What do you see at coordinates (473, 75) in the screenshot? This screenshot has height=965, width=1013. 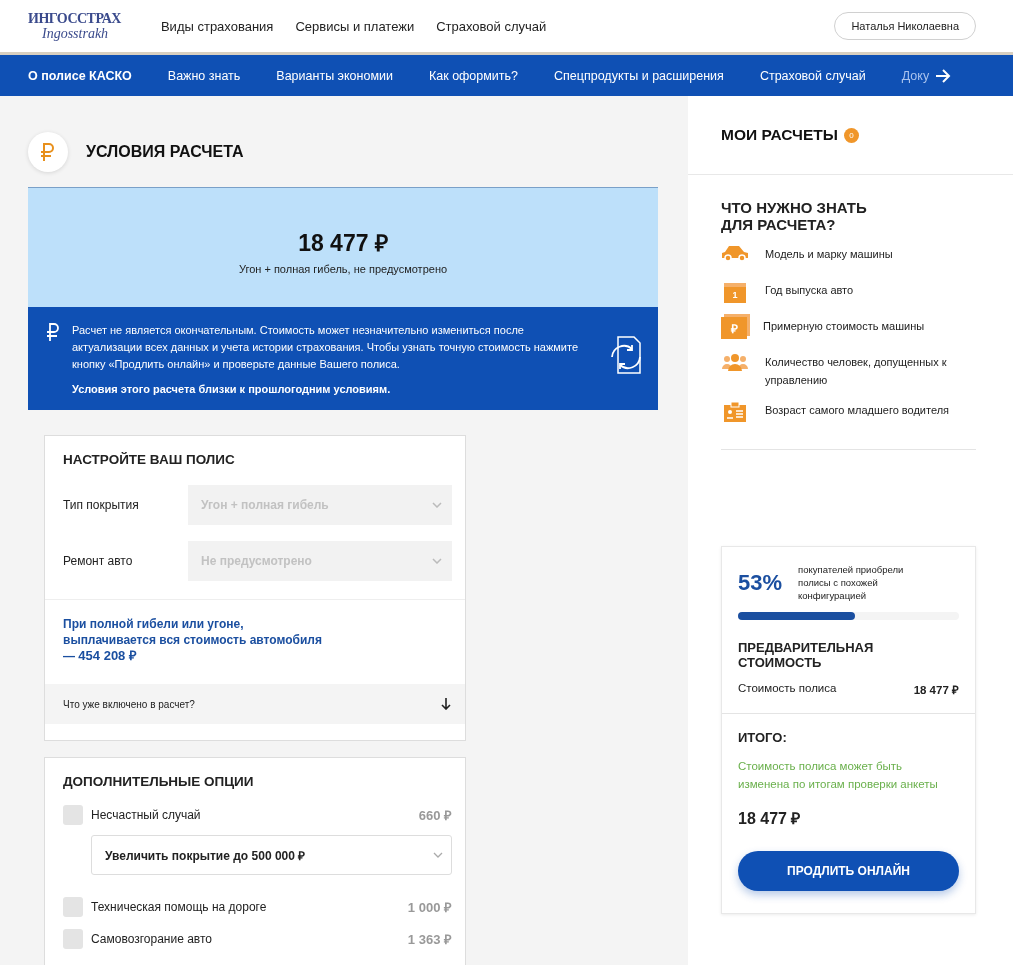 I see `section-tab: Как оформить?` at bounding box center [473, 75].